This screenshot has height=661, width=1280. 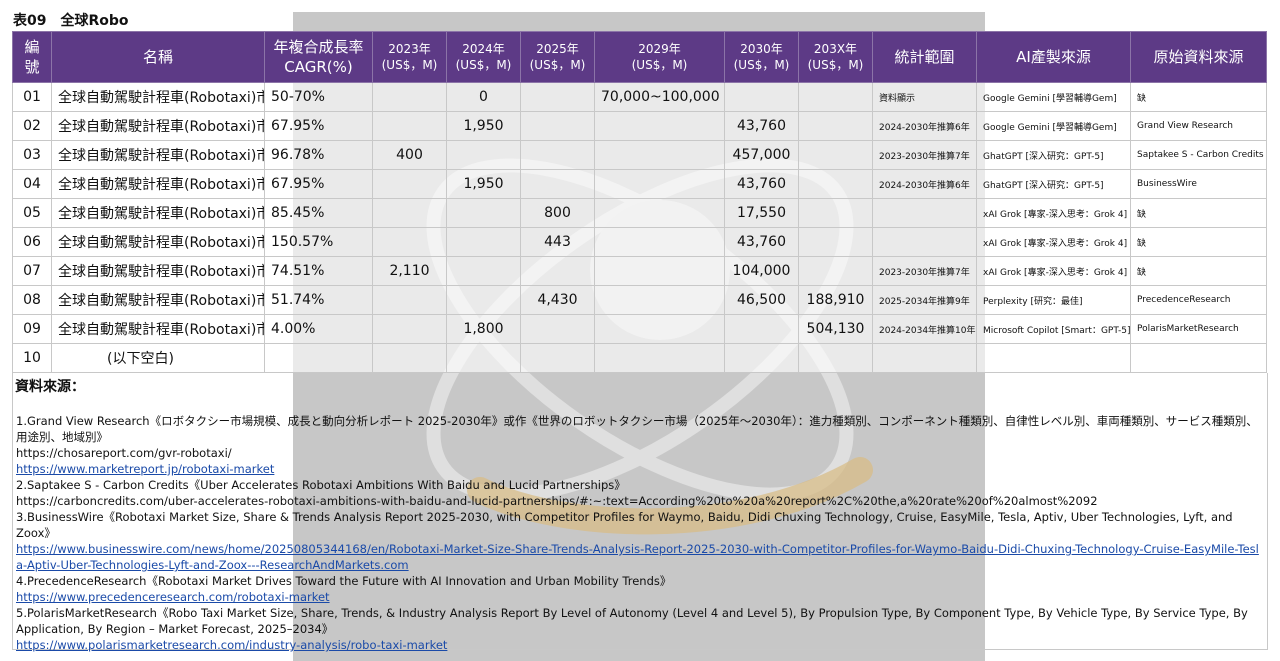 What do you see at coordinates (761, 184) in the screenshot?
I see `cell-y2030: 43,760` at bounding box center [761, 184].